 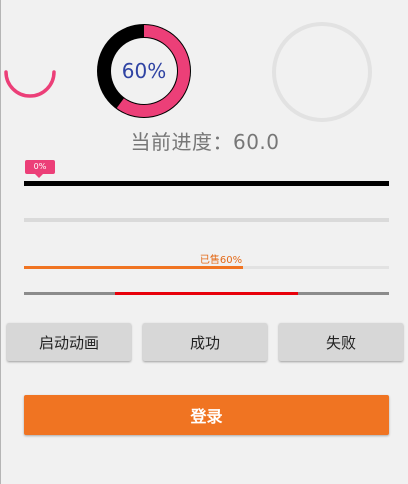 I want to click on fail-button: 失败, so click(x=341, y=342).